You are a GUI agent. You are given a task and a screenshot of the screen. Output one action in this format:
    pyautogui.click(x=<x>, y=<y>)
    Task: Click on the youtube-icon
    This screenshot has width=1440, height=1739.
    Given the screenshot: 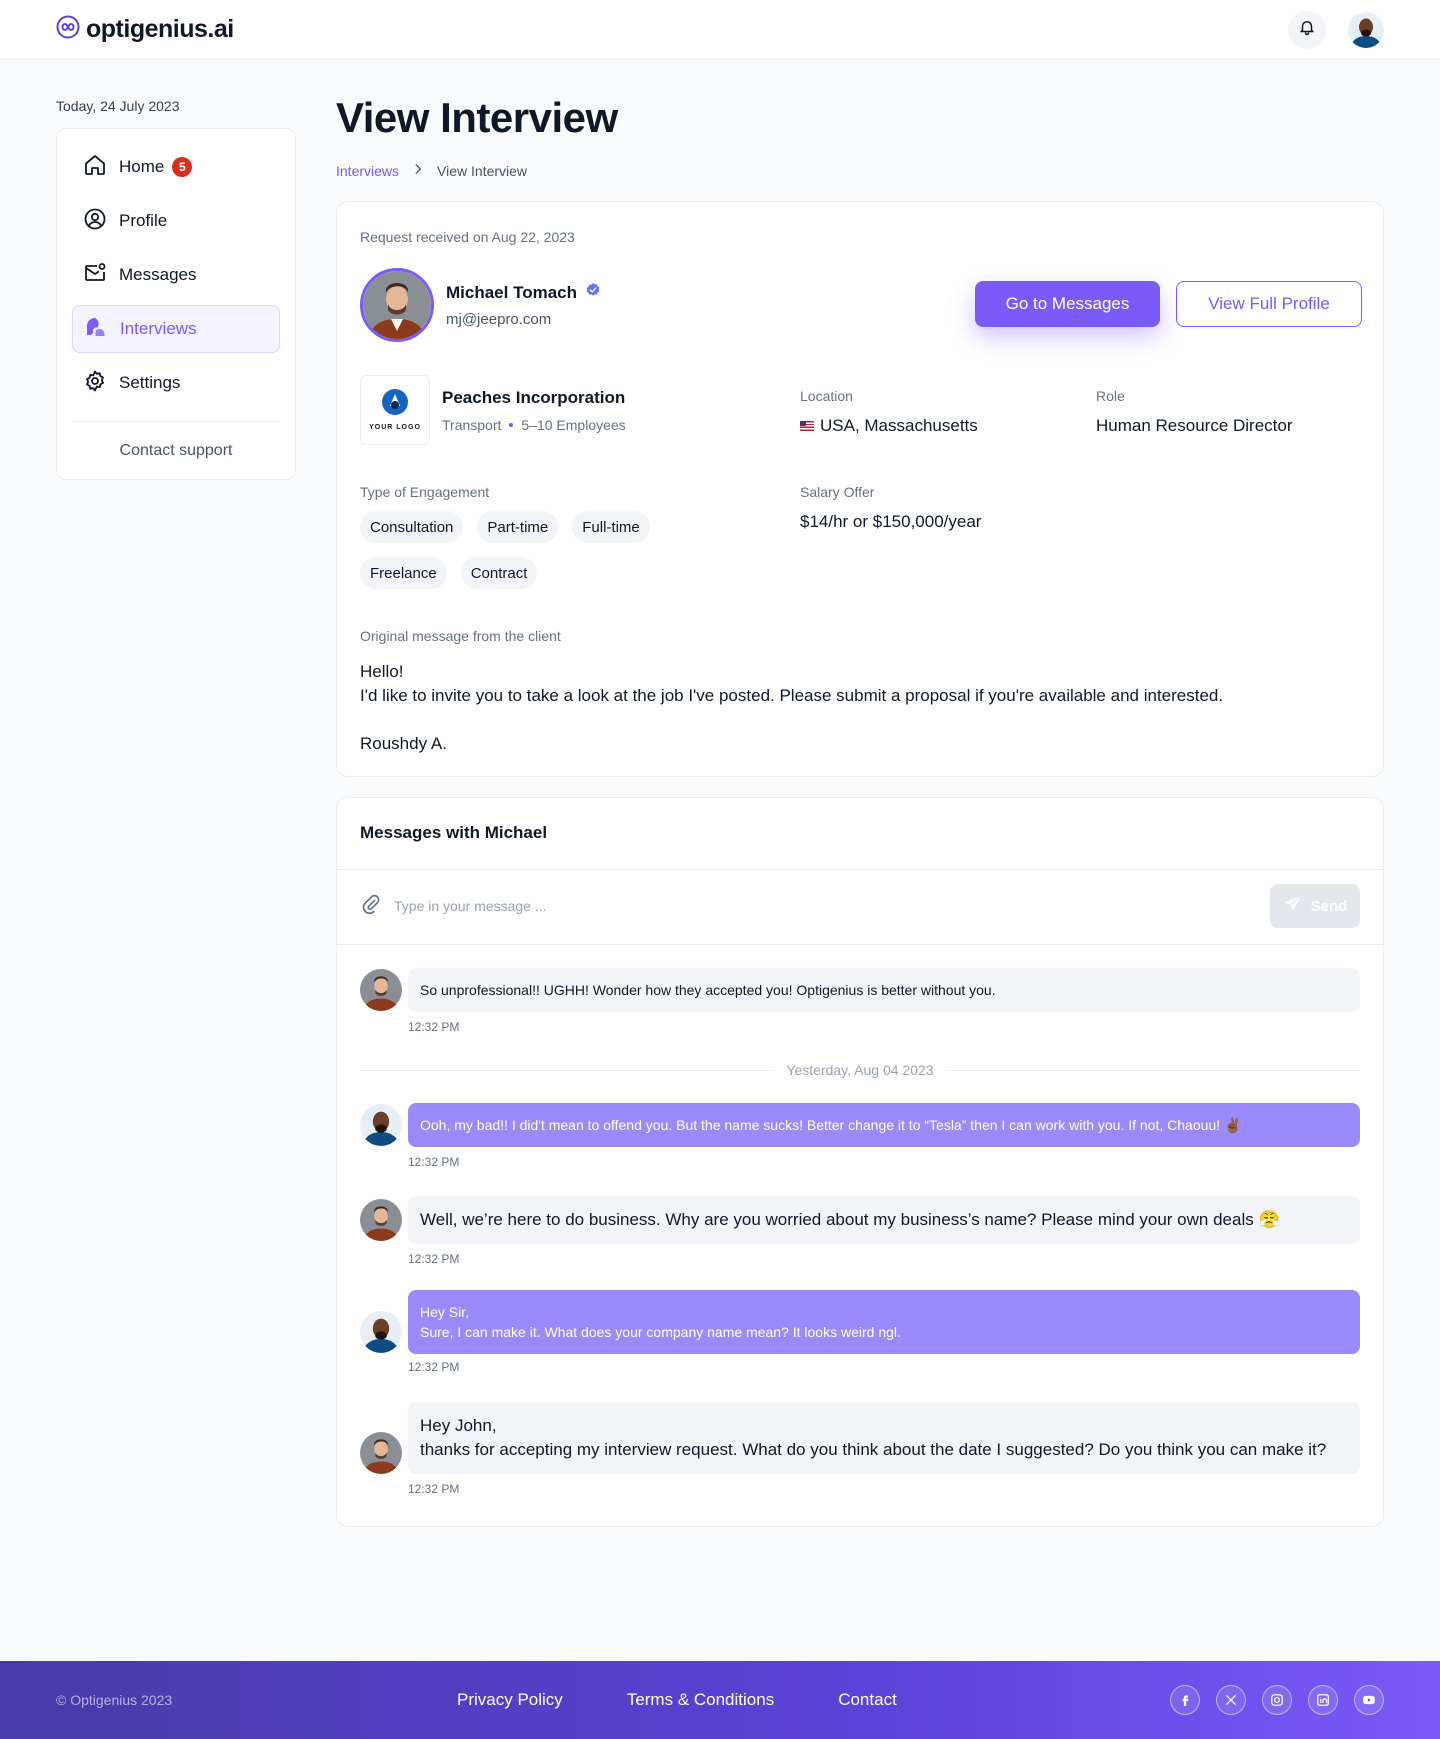 What is the action you would take?
    pyautogui.click(x=1369, y=1700)
    